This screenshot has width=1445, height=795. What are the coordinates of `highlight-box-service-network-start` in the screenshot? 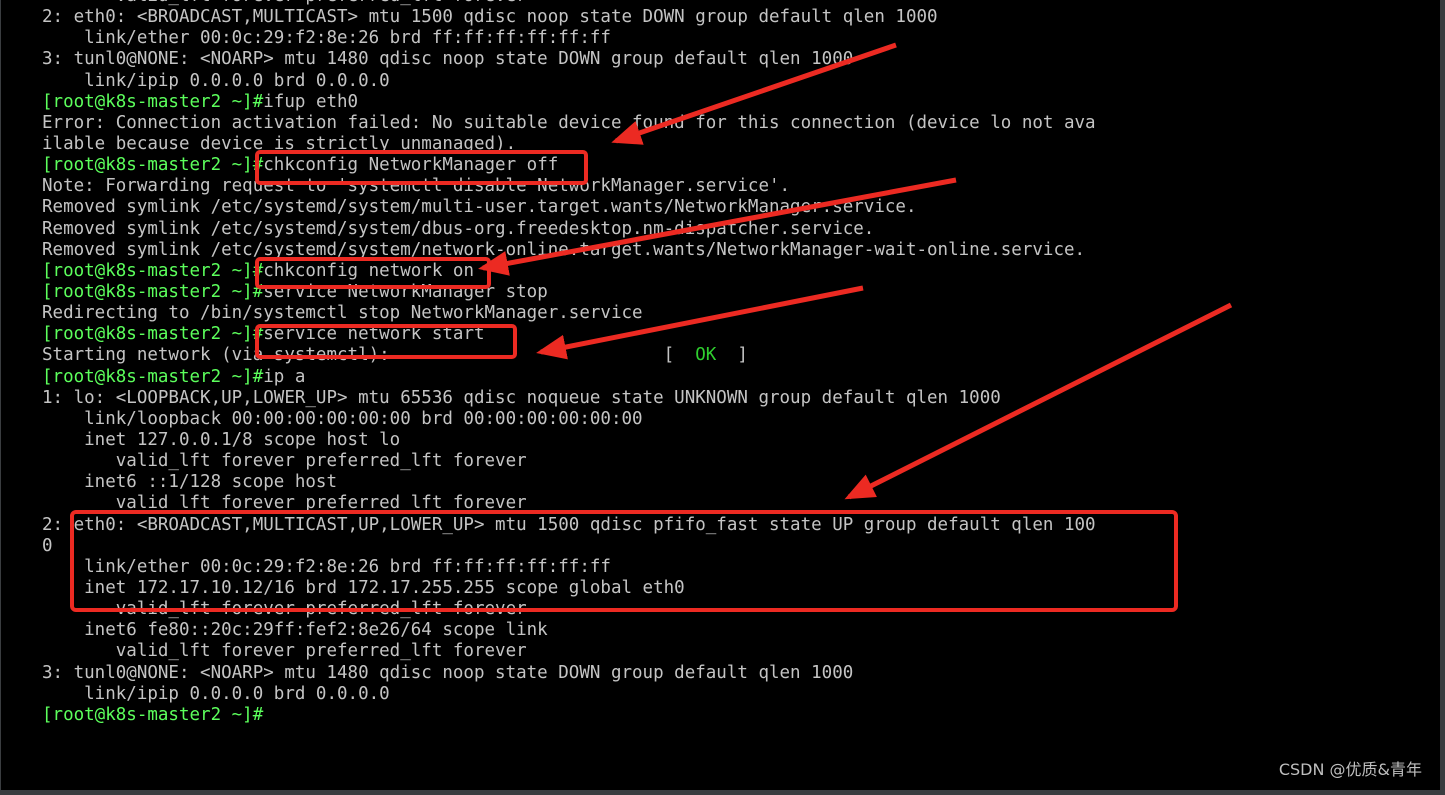 It's located at (386, 341).